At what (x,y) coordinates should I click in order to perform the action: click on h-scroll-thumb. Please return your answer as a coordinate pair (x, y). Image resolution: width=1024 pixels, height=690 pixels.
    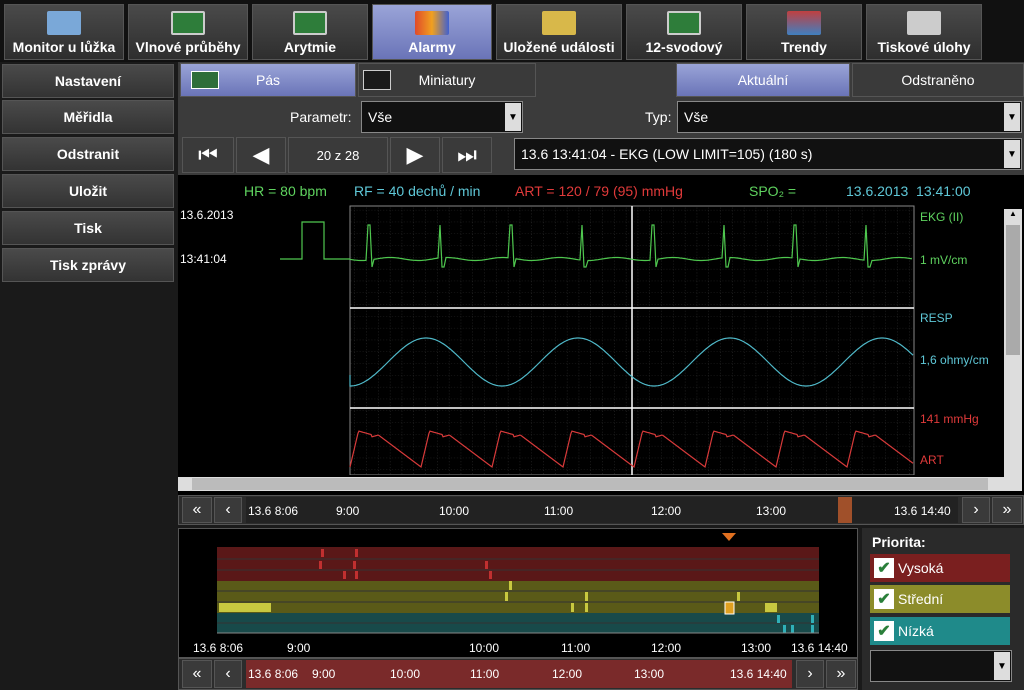
    Looking at the image, I should click on (590, 484).